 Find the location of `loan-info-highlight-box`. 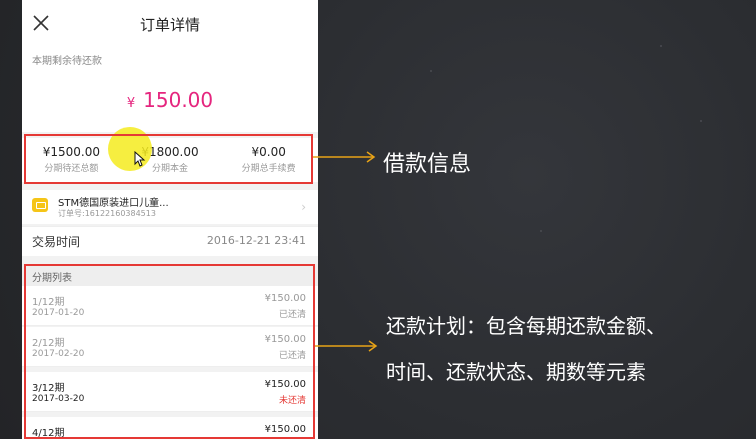

loan-info-highlight-box is located at coordinates (168, 159).